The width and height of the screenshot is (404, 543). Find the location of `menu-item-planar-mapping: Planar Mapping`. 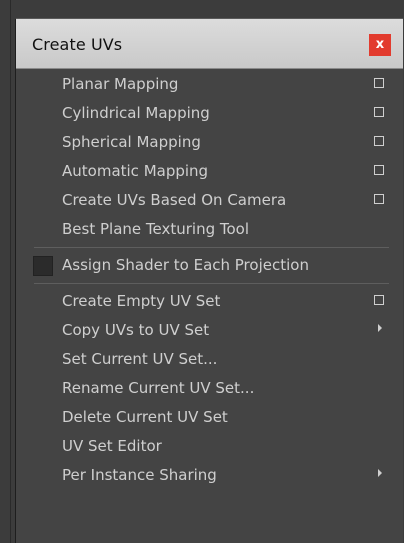

menu-item-planar-mapping: Planar Mapping is located at coordinates (209, 84).